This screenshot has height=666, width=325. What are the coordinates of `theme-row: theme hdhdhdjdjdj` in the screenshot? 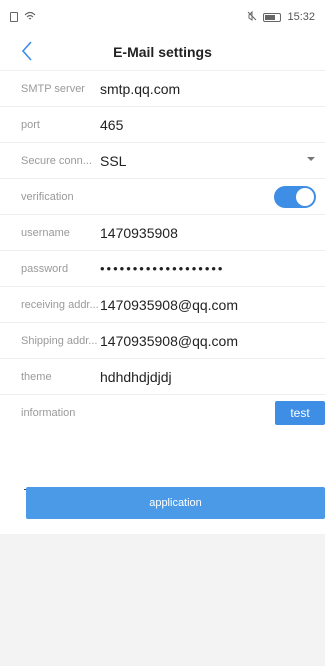 It's located at (162, 377).